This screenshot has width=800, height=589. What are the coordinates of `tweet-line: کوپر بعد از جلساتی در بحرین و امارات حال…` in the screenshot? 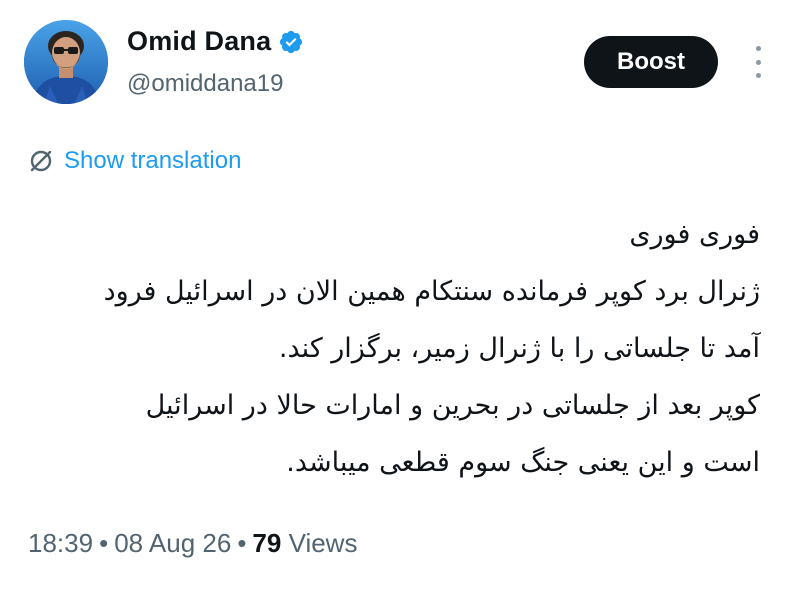 It's located at (452, 405).